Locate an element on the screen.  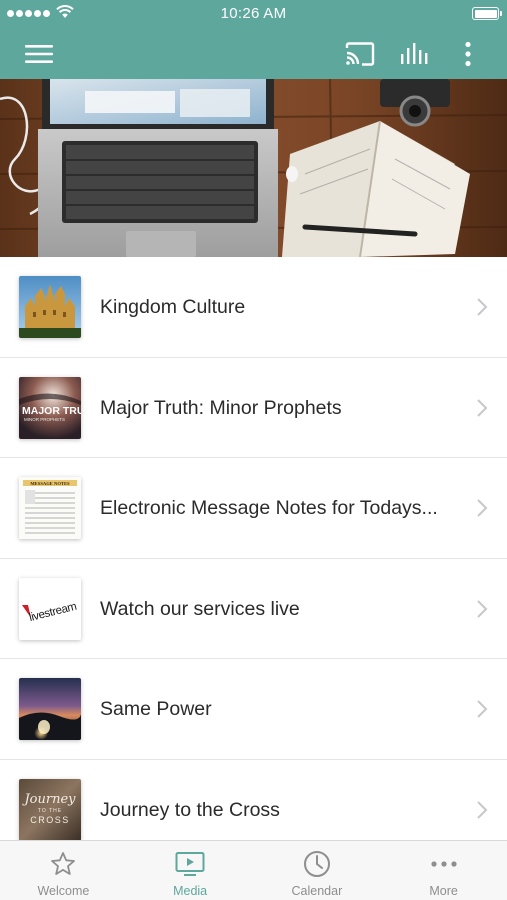
thumbnail-image: Journey TO THE CROSS is located at coordinates (50, 809).